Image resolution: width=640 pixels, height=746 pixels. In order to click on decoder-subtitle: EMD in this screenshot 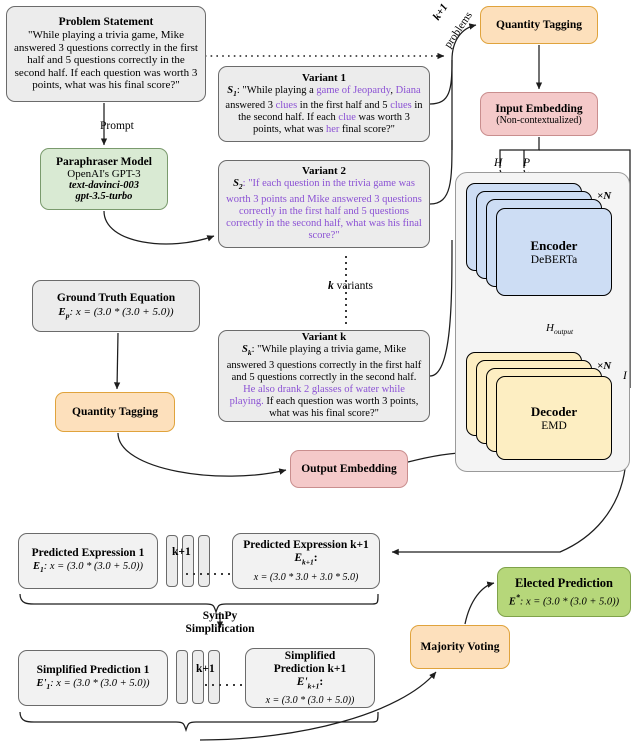, I will do `click(554, 426)`.